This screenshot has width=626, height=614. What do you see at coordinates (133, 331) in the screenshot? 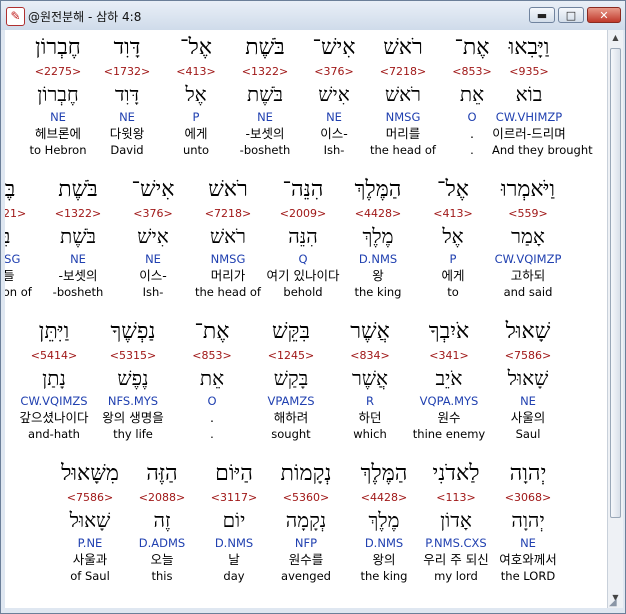
I see `hebrew-word: נַפְשֶׁךָ` at bounding box center [133, 331].